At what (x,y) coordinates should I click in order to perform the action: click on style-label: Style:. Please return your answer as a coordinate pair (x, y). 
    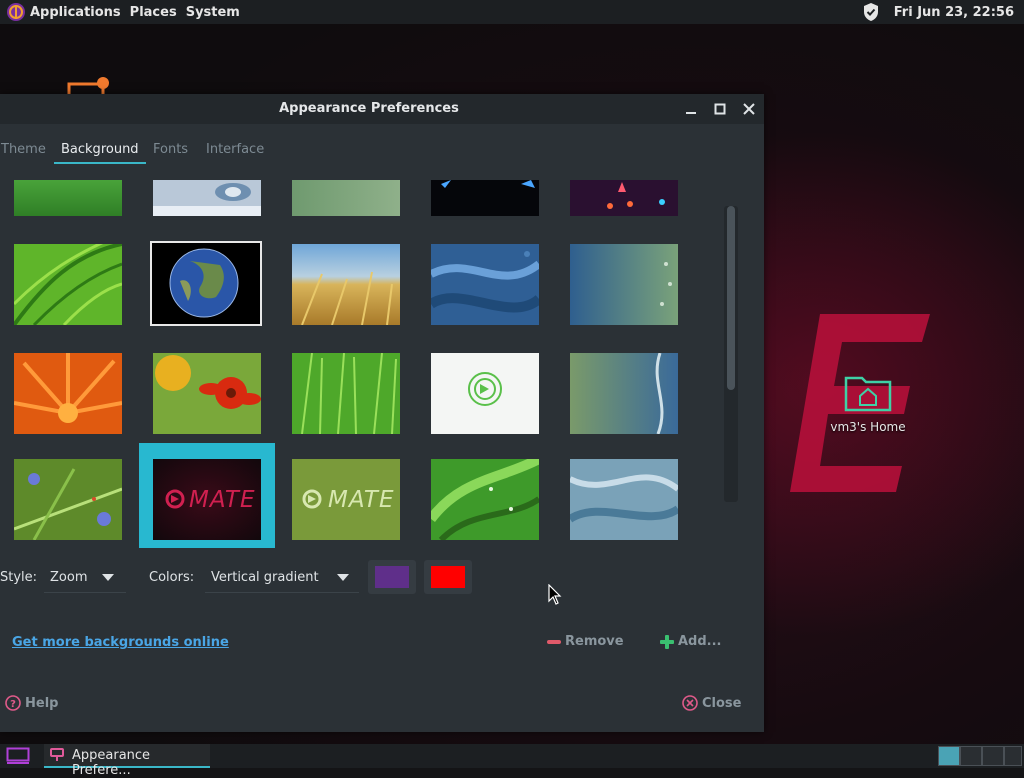
    Looking at the image, I should click on (19, 577).